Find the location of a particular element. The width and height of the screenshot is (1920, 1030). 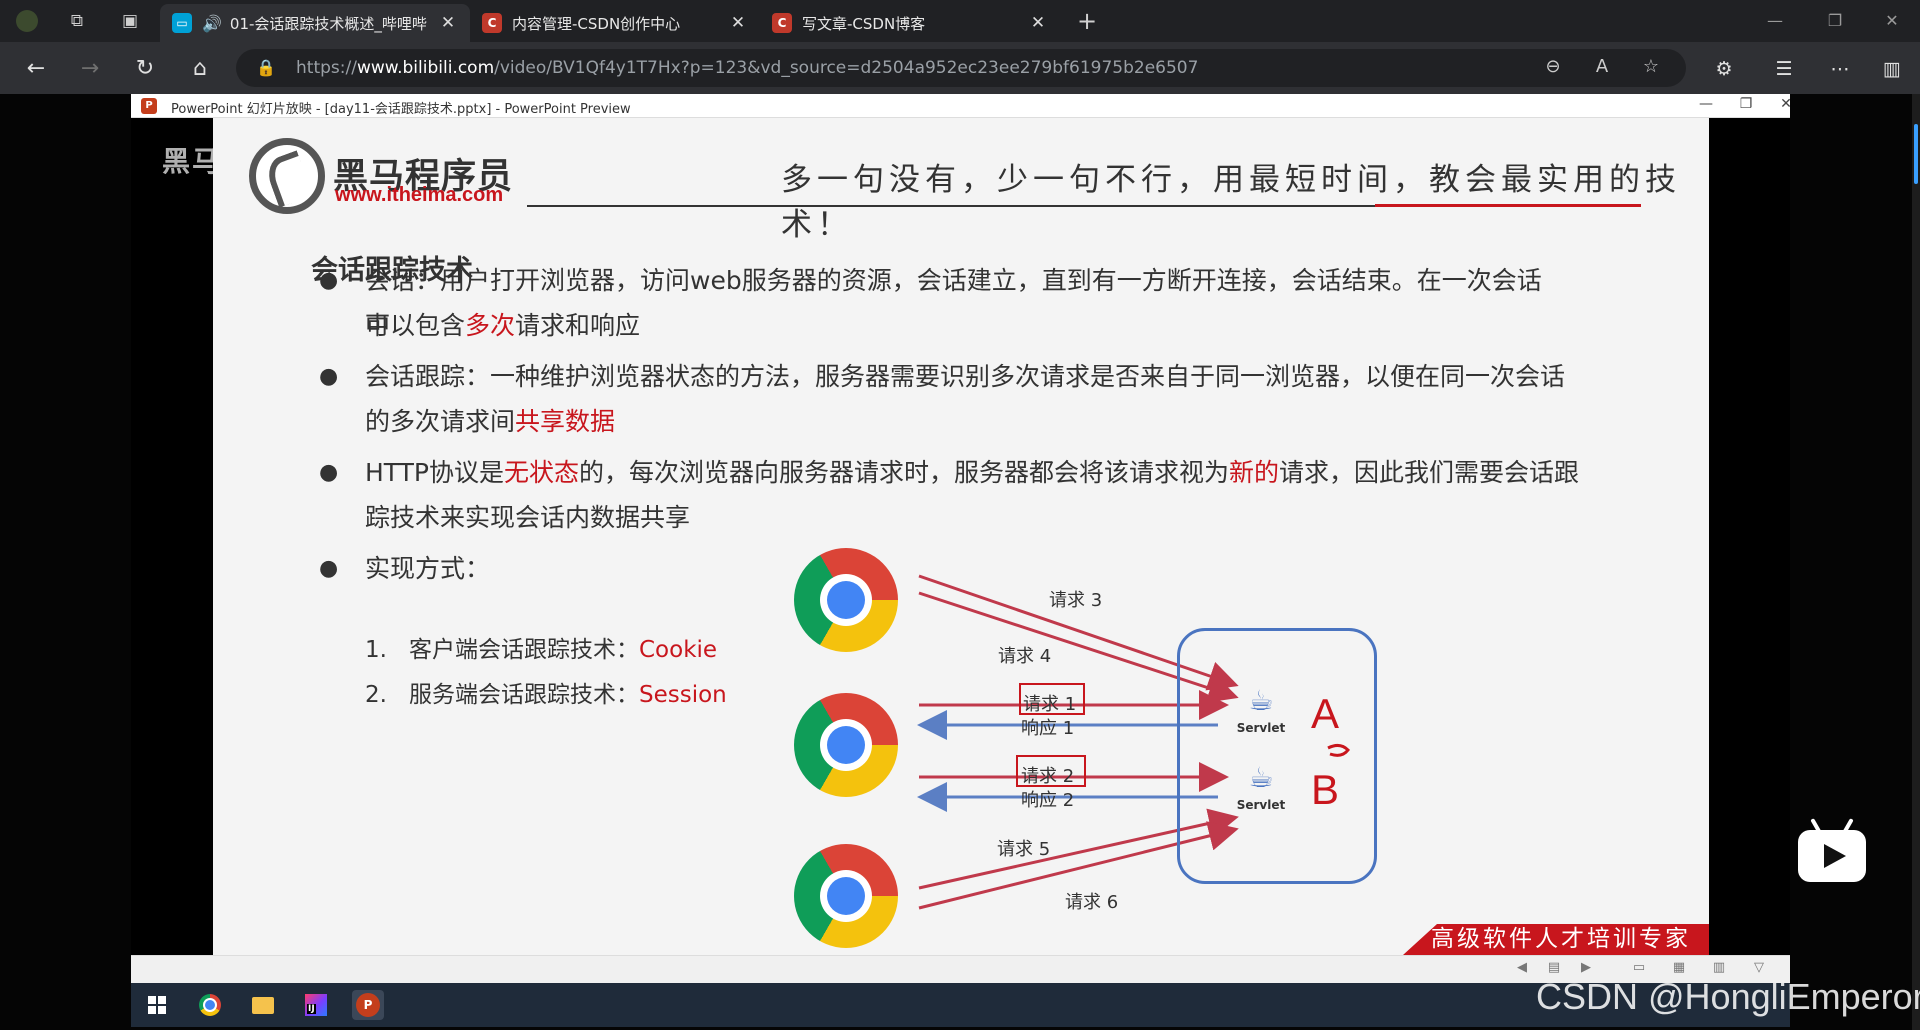

reading-view-icon: ▥ is located at coordinates (1719, 967).